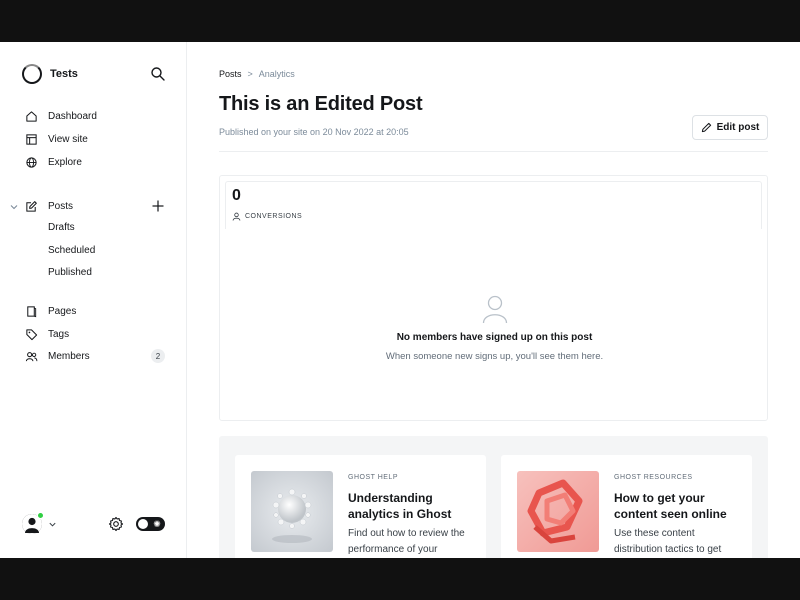  What do you see at coordinates (61, 206) in the screenshot?
I see `sidebar-item-label: Posts` at bounding box center [61, 206].